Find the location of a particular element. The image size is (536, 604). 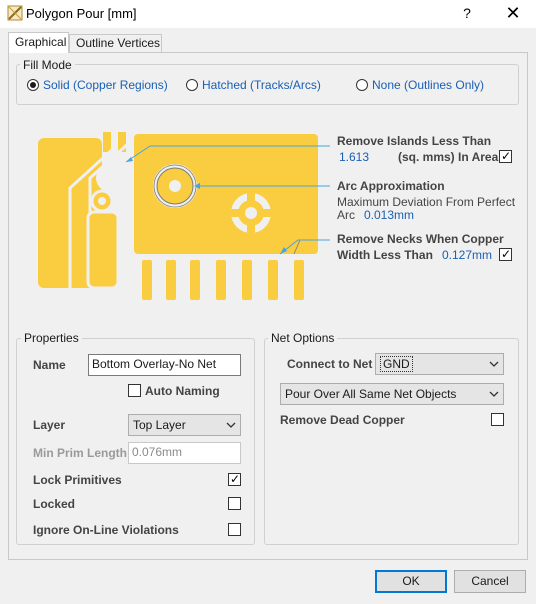

ok-button: OK is located at coordinates (411, 581).